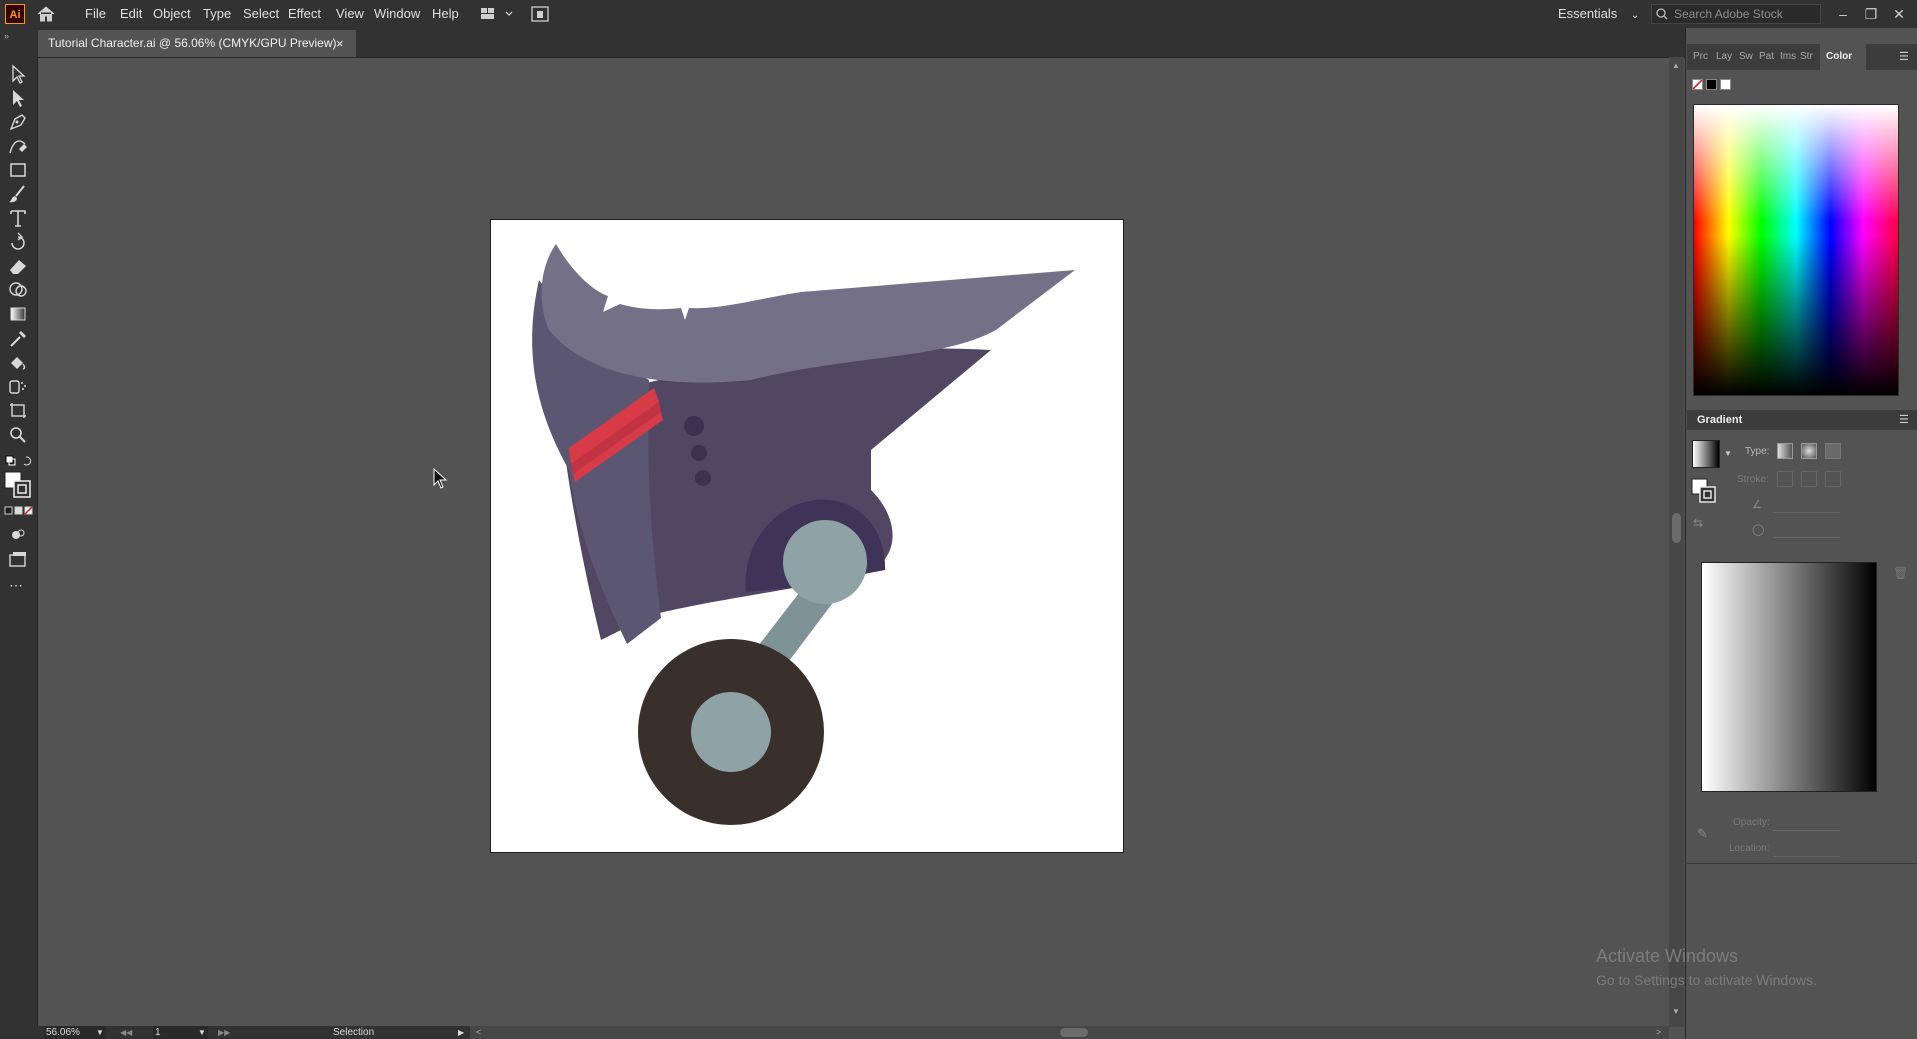  I want to click on workspace-switcher: Essentials ⌄, so click(1598, 14).